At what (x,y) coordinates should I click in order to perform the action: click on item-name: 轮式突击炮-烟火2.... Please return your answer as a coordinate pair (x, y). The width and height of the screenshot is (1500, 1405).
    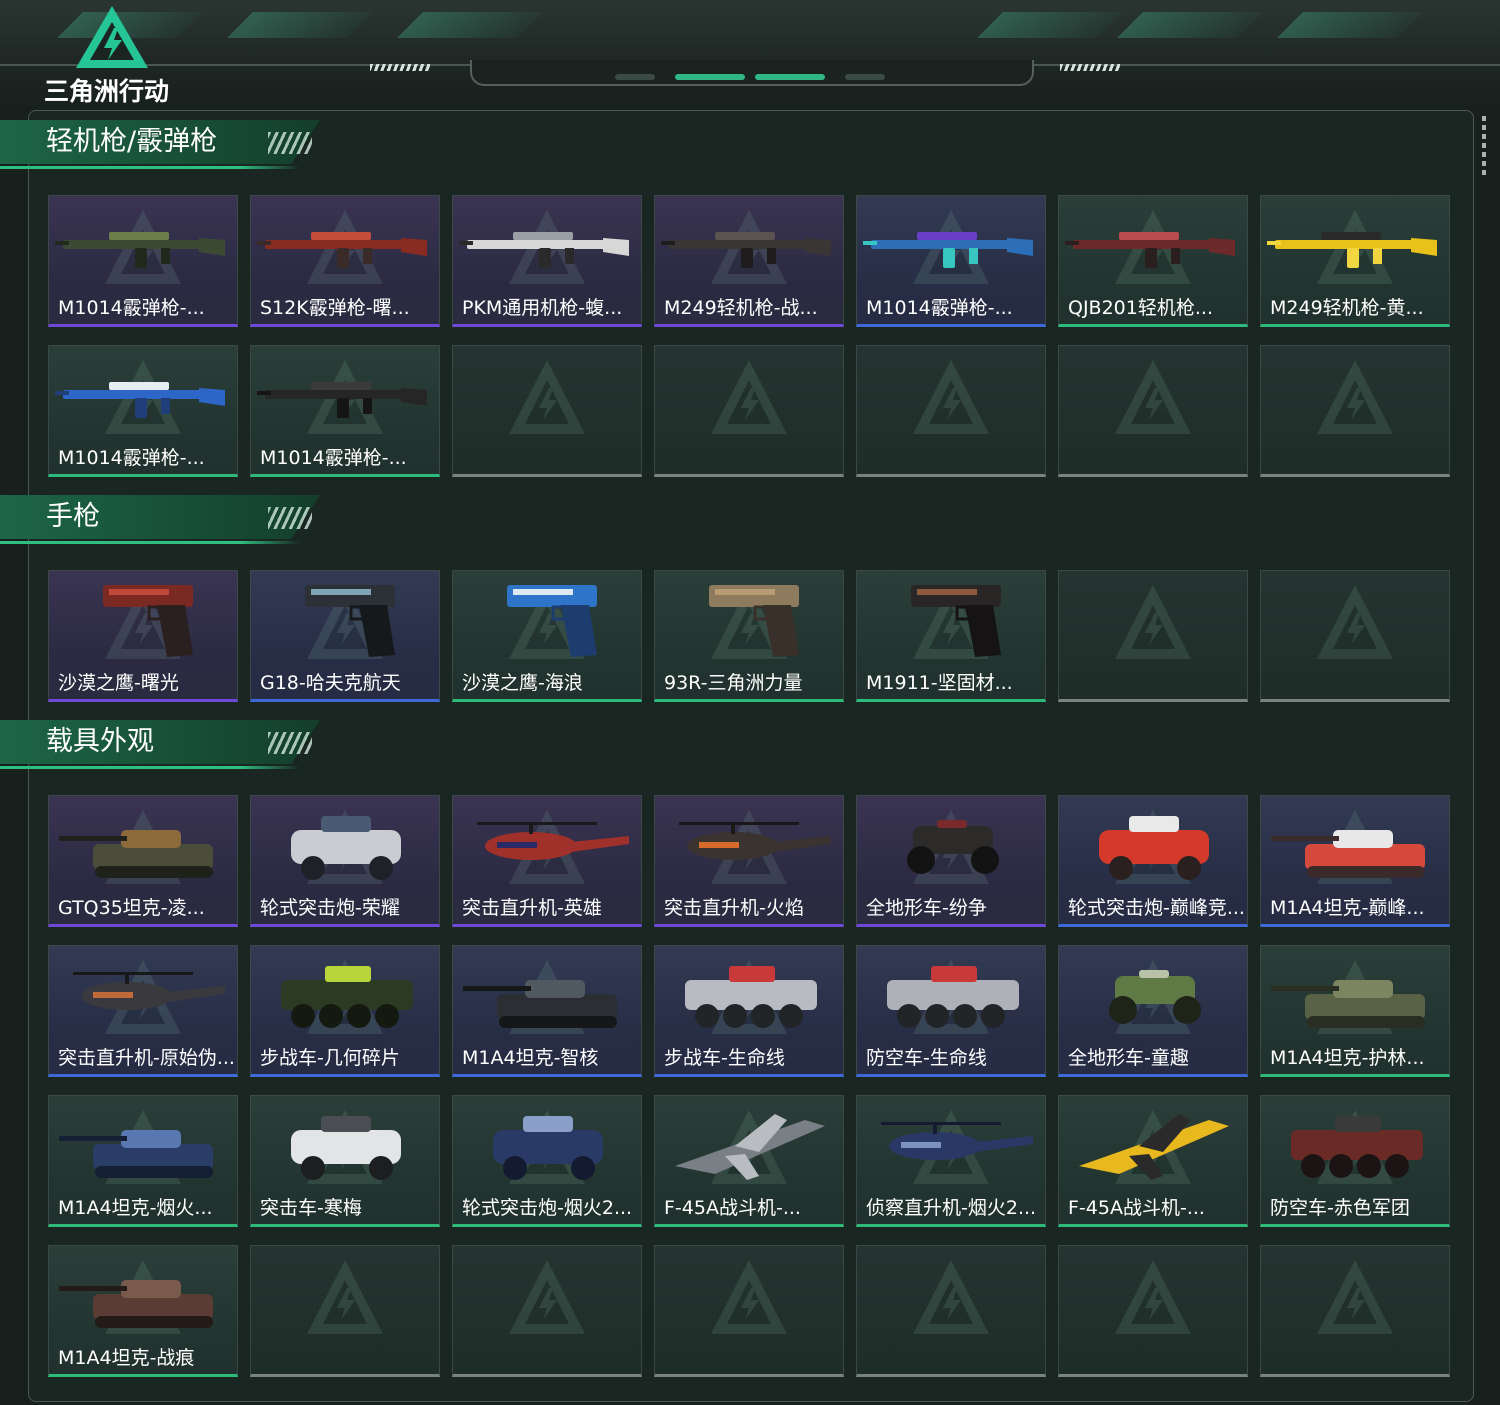
    Looking at the image, I should click on (547, 1208).